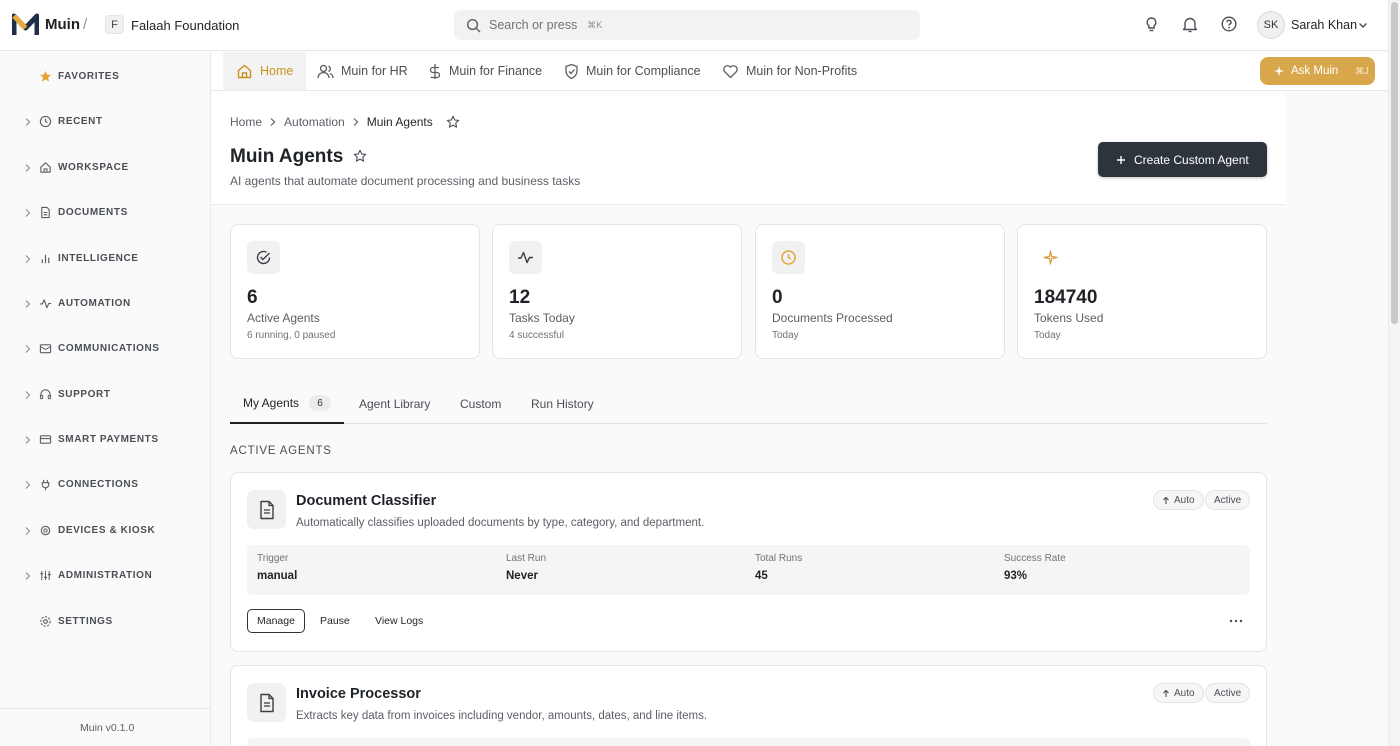 Image resolution: width=1400 pixels, height=746 pixels. Describe the element at coordinates (335, 621) in the screenshot. I see `pause-button: Pause` at that location.